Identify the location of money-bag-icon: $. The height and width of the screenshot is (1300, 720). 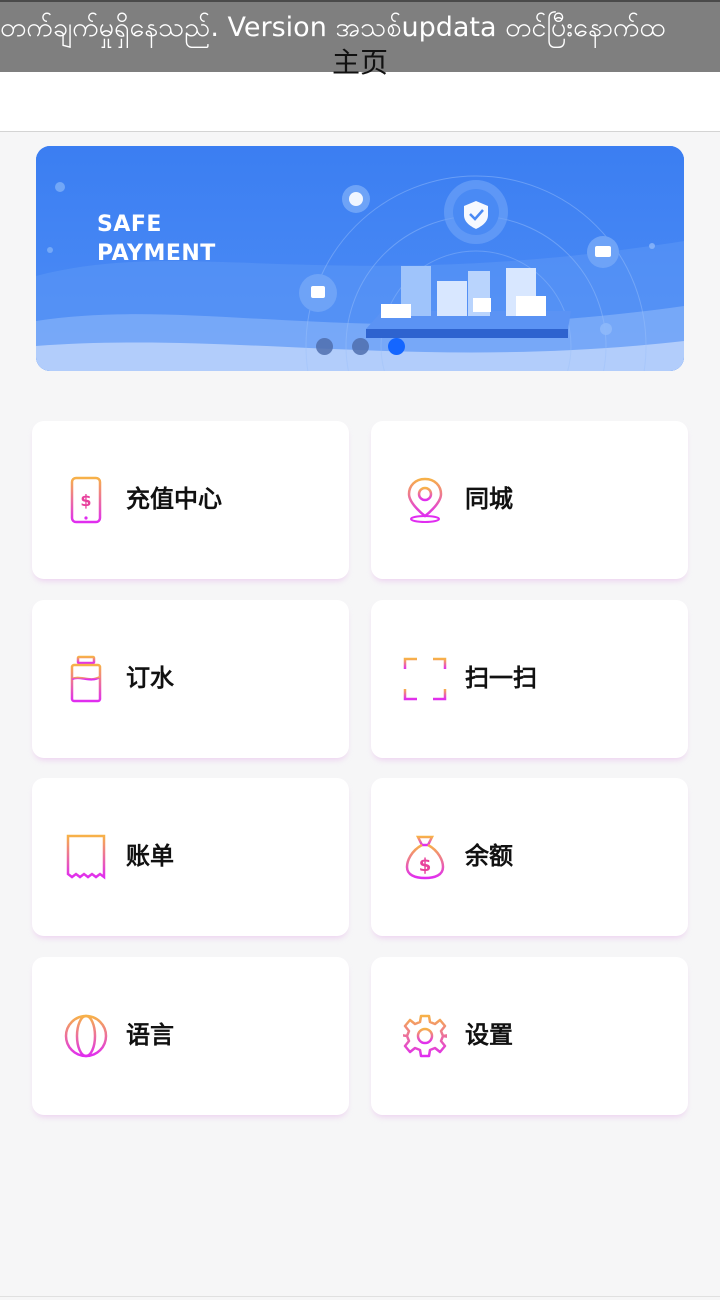
(425, 857).